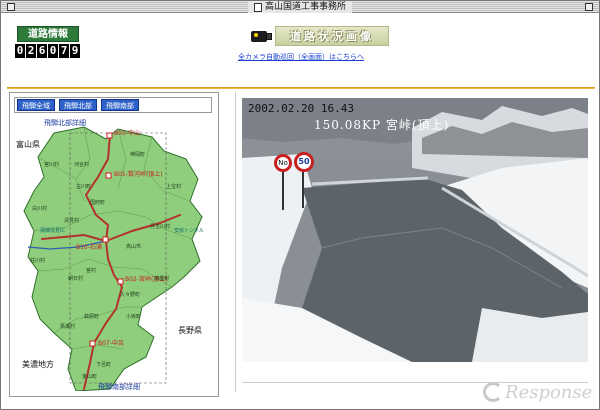  What do you see at coordinates (382, 125) in the screenshot?
I see `camera-location: 150.08KP 宮峠(頂上)` at bounding box center [382, 125].